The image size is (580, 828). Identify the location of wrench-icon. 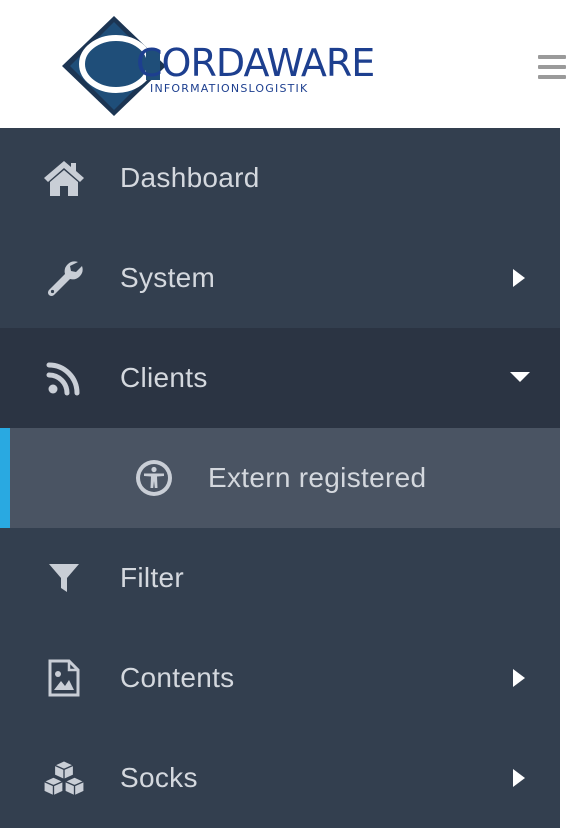
(64, 278).